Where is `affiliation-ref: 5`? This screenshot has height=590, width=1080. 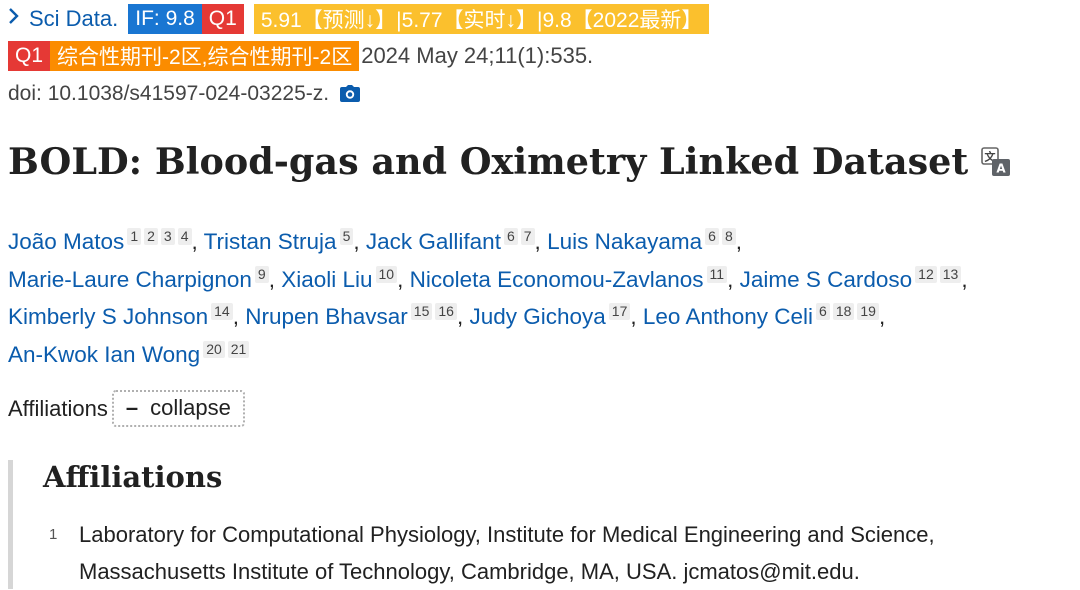 affiliation-ref: 5 is located at coordinates (346, 236).